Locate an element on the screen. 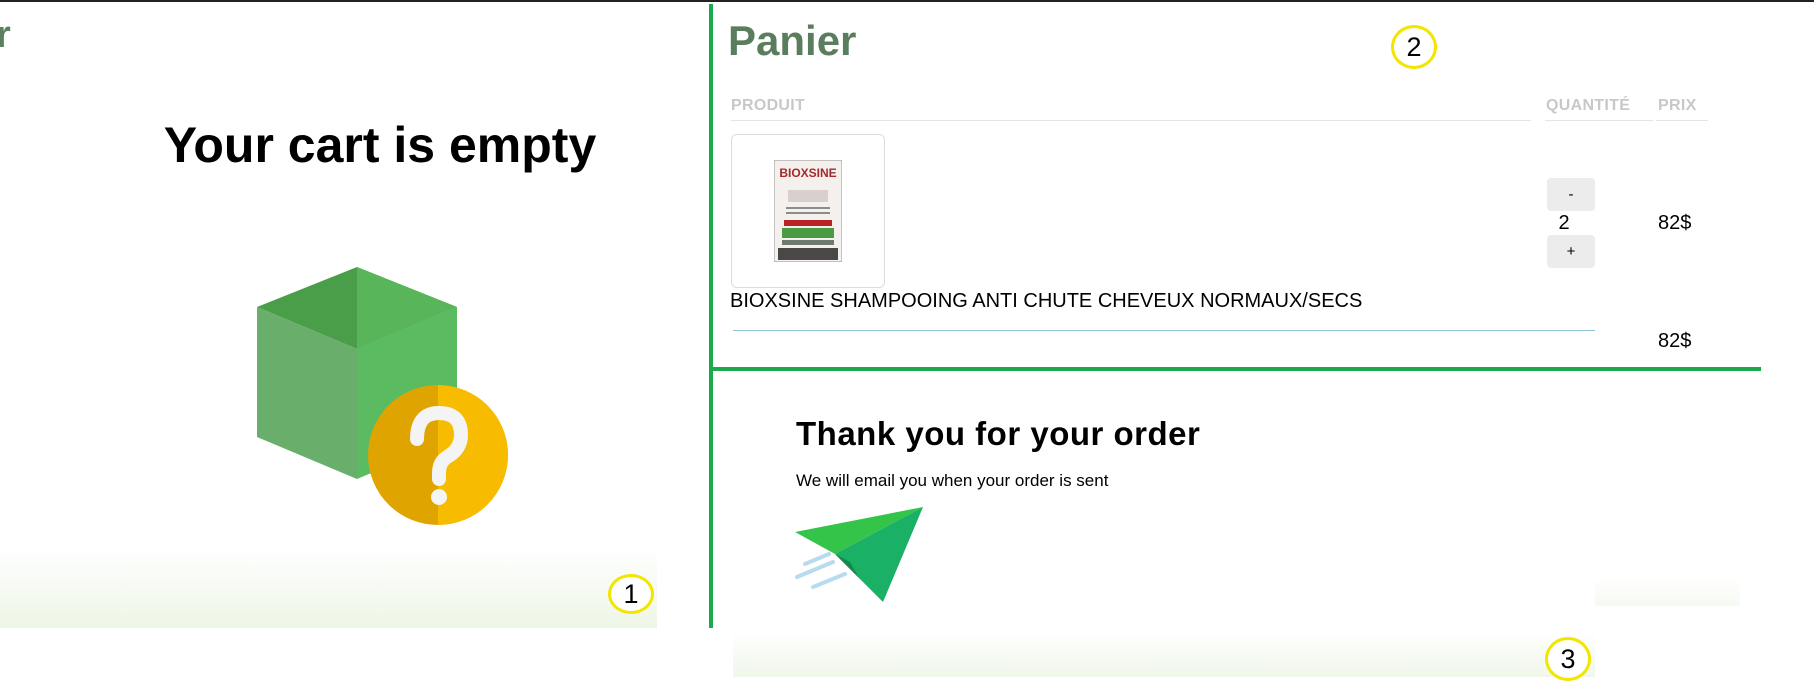  cut-title-fragment: r is located at coordinates (5, 35).